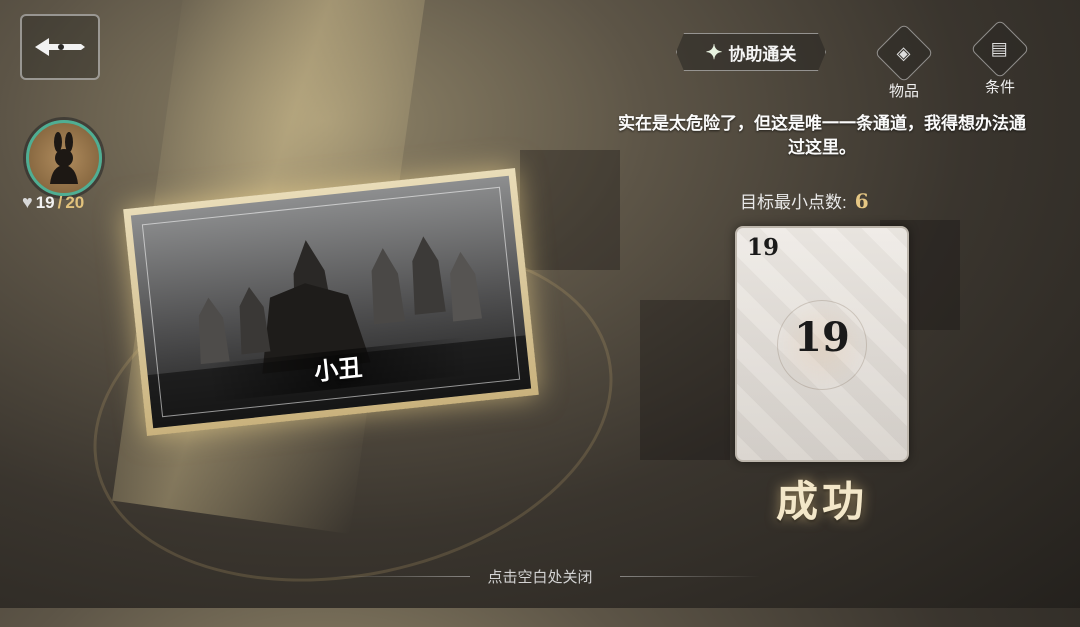 This screenshot has width=1080, height=627. Describe the element at coordinates (822, 136) in the screenshot. I see `event-description: 实在是太危险了，但这是唯一一条通道，我得想办法通过这里。` at that location.